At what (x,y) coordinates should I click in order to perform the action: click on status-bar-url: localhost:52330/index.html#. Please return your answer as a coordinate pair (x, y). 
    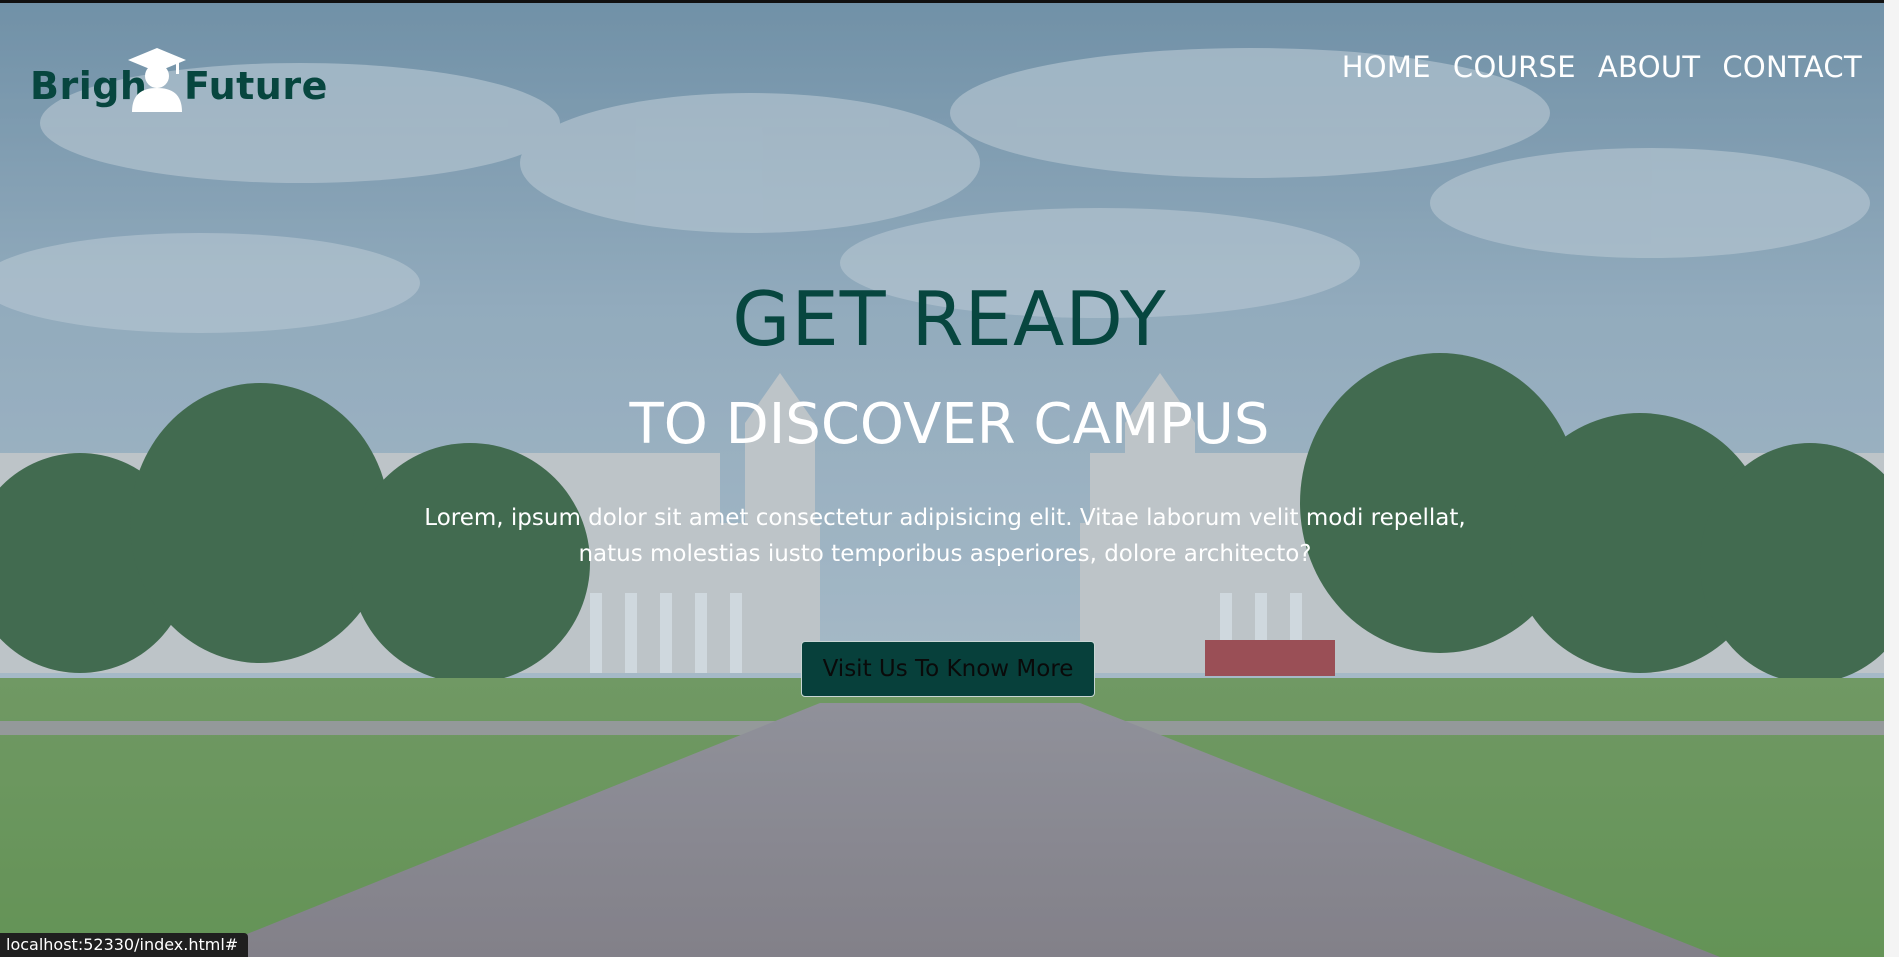
    Looking at the image, I should click on (124, 945).